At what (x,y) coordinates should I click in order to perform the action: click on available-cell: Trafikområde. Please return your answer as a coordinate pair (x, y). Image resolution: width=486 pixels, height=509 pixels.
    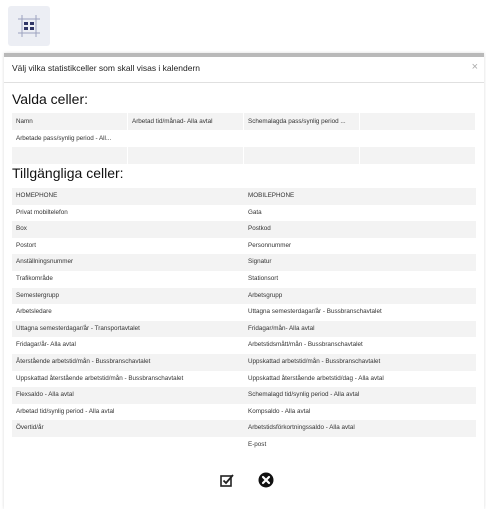
    Looking at the image, I should click on (128, 279).